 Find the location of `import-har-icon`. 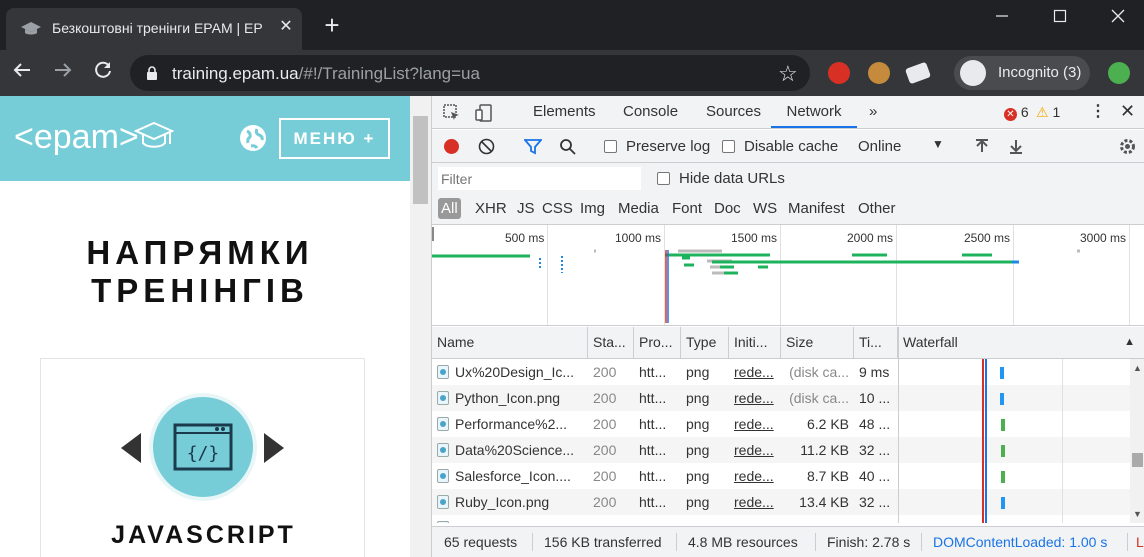

import-har-icon is located at coordinates (982, 146).